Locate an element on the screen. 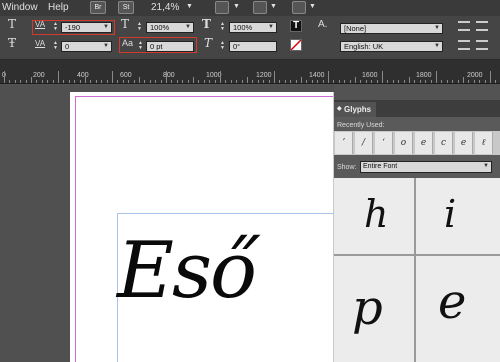 Image resolution: width=500 pixels, height=362 pixels. strikethrough-icon: Ŧ is located at coordinates (12, 43).